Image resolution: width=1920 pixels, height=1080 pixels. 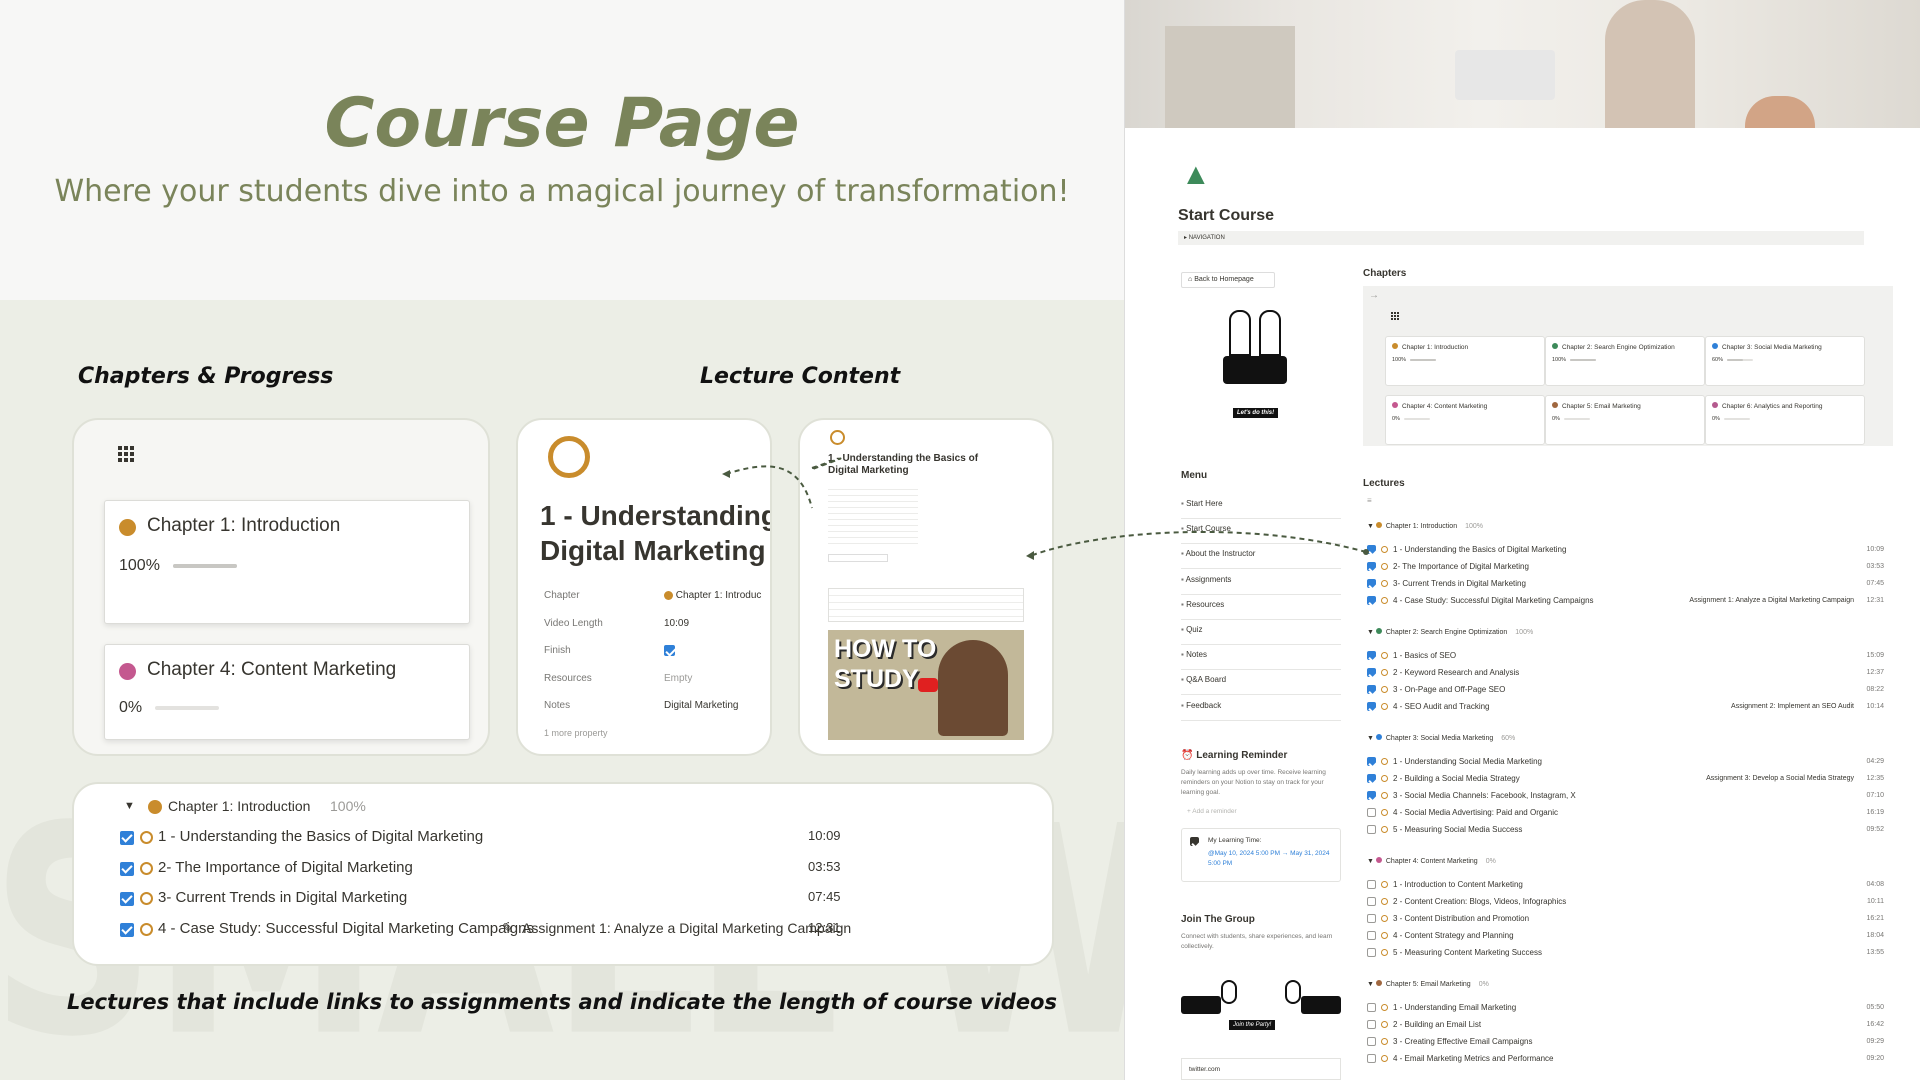 I want to click on menu-item: ▪ Resources, so click(x=1261, y=607).